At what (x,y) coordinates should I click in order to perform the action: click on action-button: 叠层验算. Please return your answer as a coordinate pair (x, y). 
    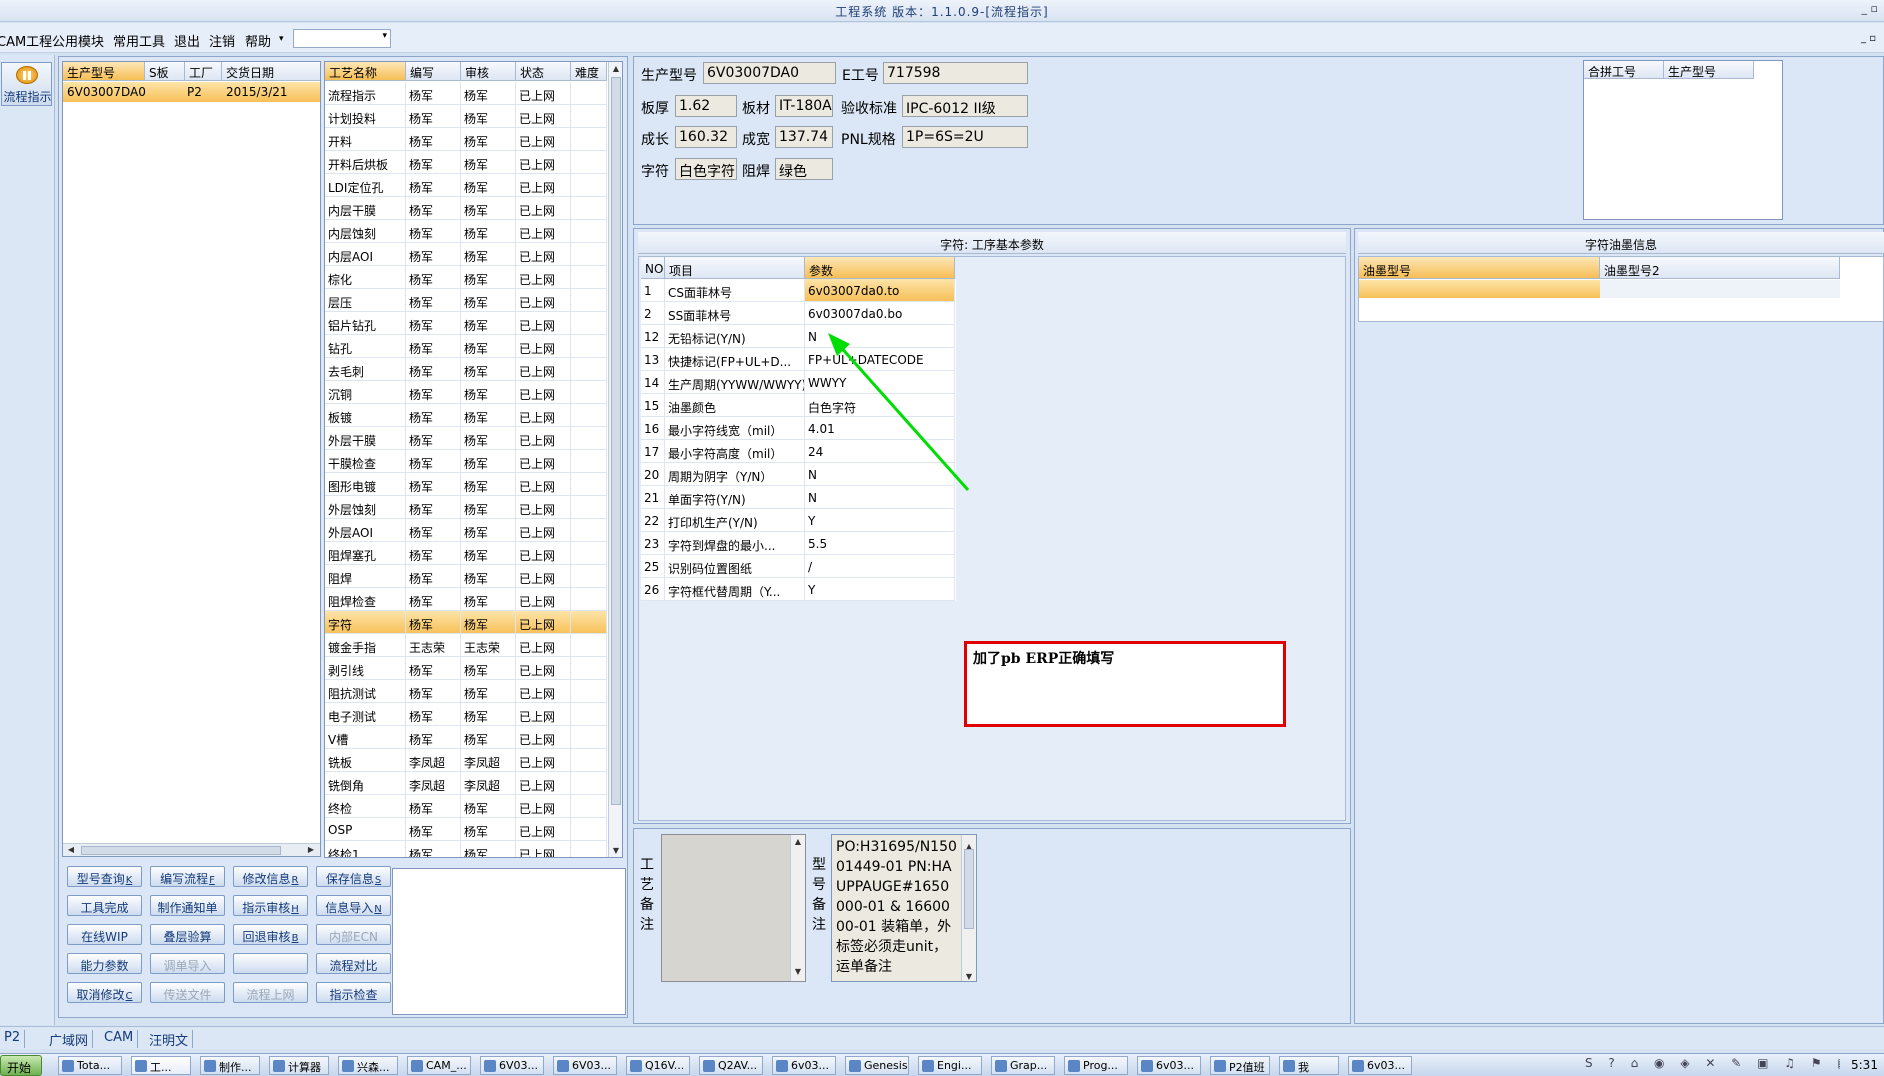
    Looking at the image, I should click on (187, 934).